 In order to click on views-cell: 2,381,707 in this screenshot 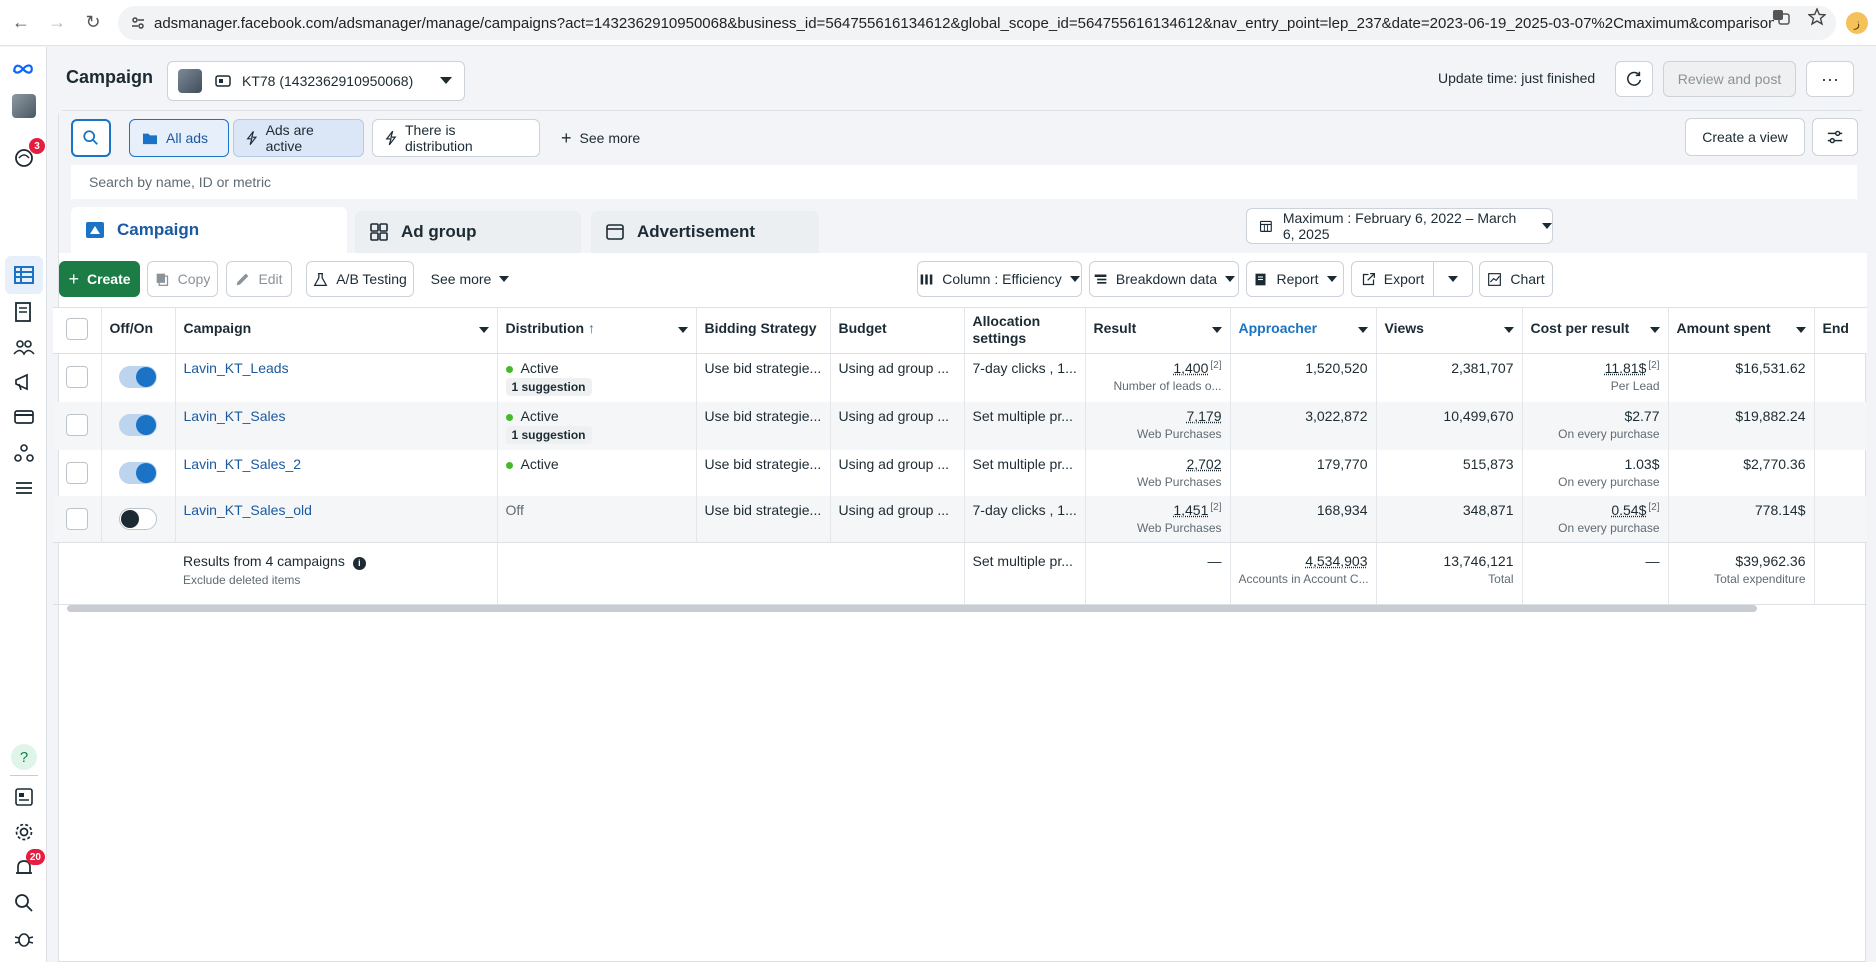, I will do `click(1449, 377)`.